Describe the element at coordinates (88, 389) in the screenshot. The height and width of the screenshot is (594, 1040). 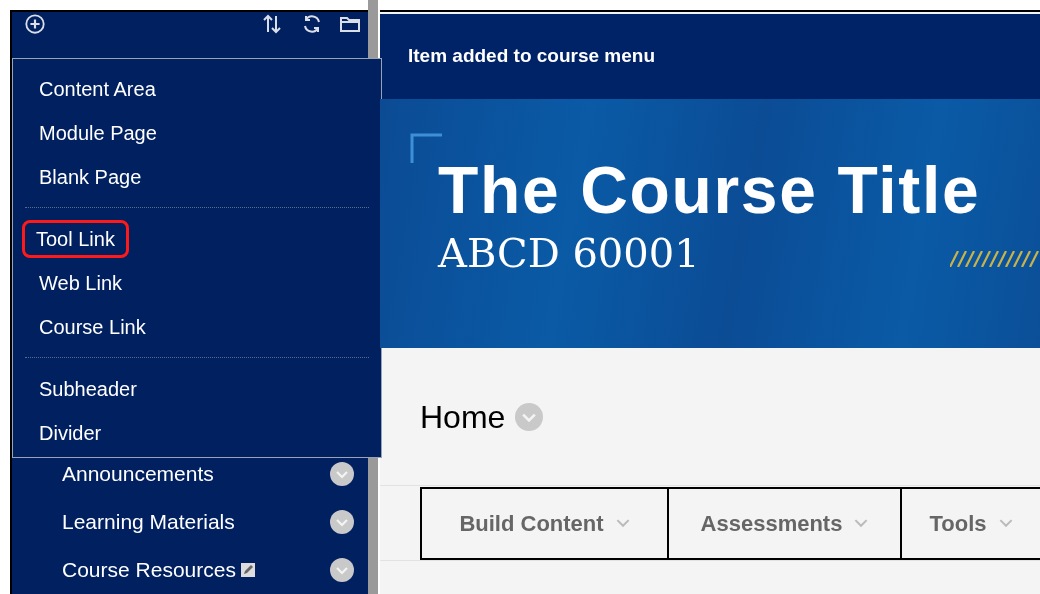
I see `add-menu-item: Subheader` at that location.